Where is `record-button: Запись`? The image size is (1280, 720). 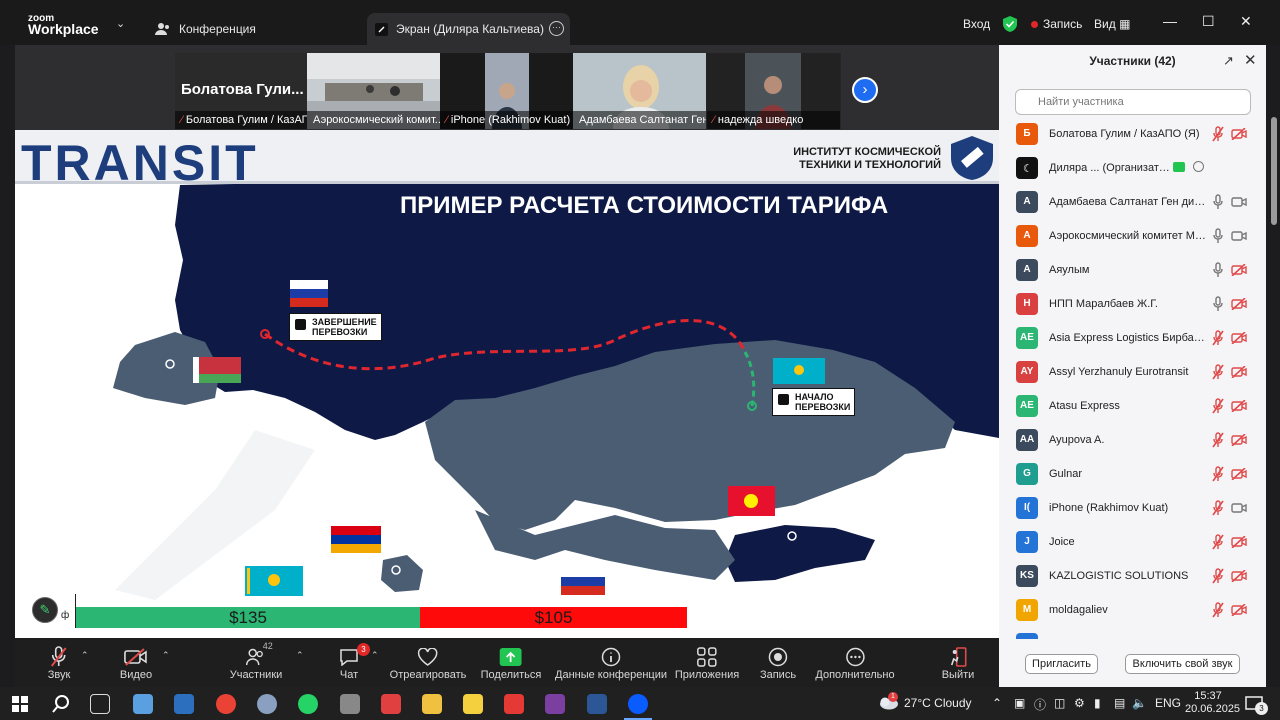 record-button: Запись is located at coordinates (778, 663).